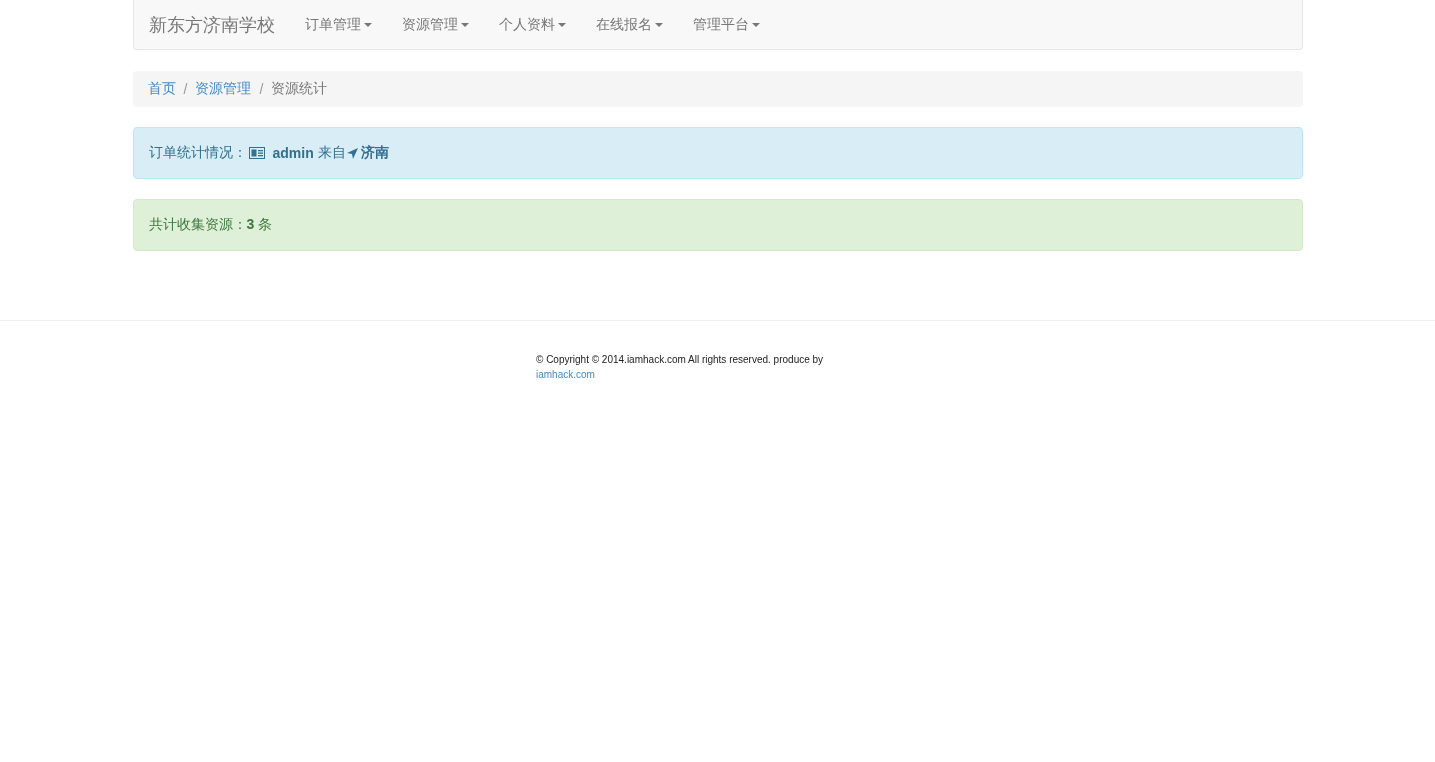  Describe the element at coordinates (338, 24) in the screenshot. I see `nav-menu-item: 订单管理` at that location.